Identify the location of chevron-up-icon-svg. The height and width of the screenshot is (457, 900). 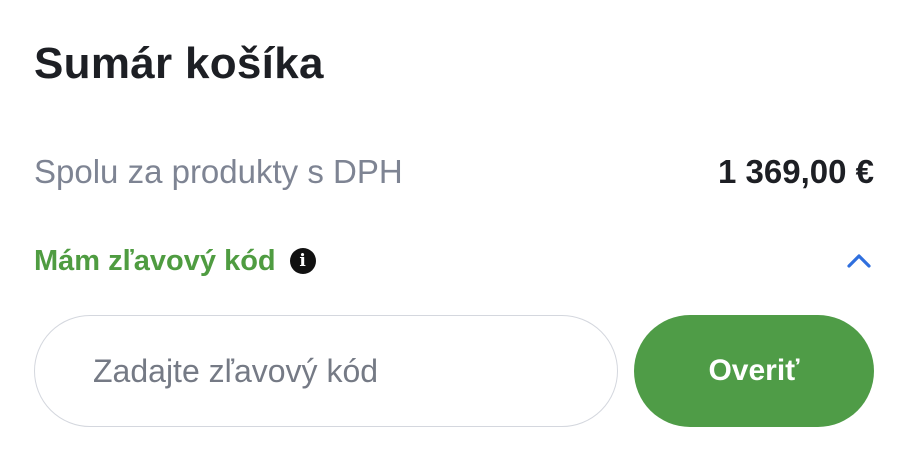
(859, 261).